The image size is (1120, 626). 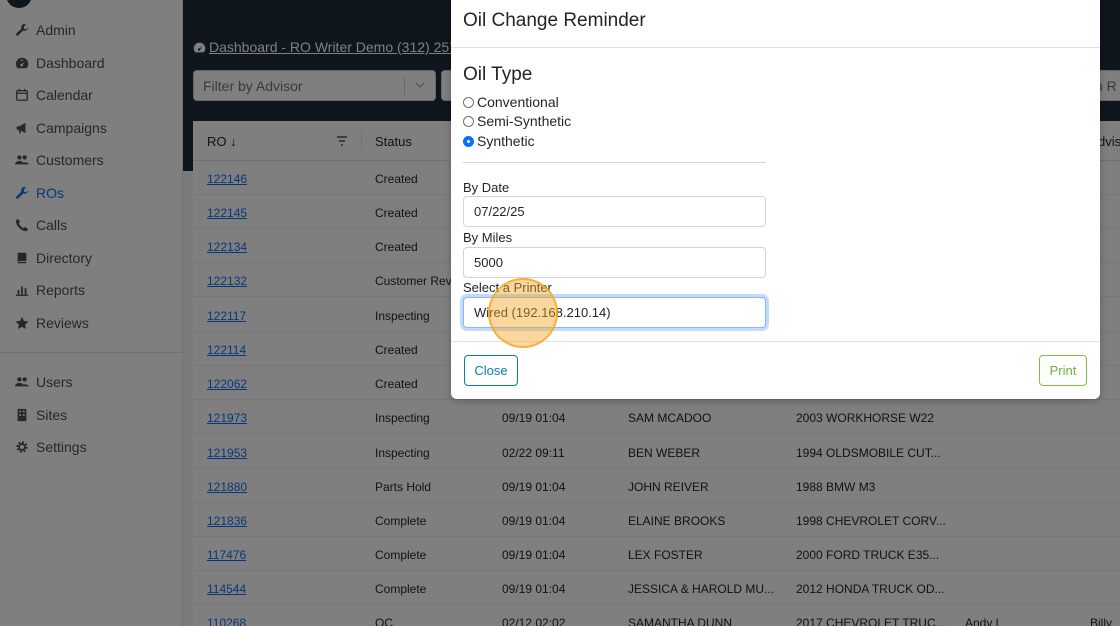 What do you see at coordinates (498, 74) in the screenshot?
I see `oil-type-heading: Oil Type` at bounding box center [498, 74].